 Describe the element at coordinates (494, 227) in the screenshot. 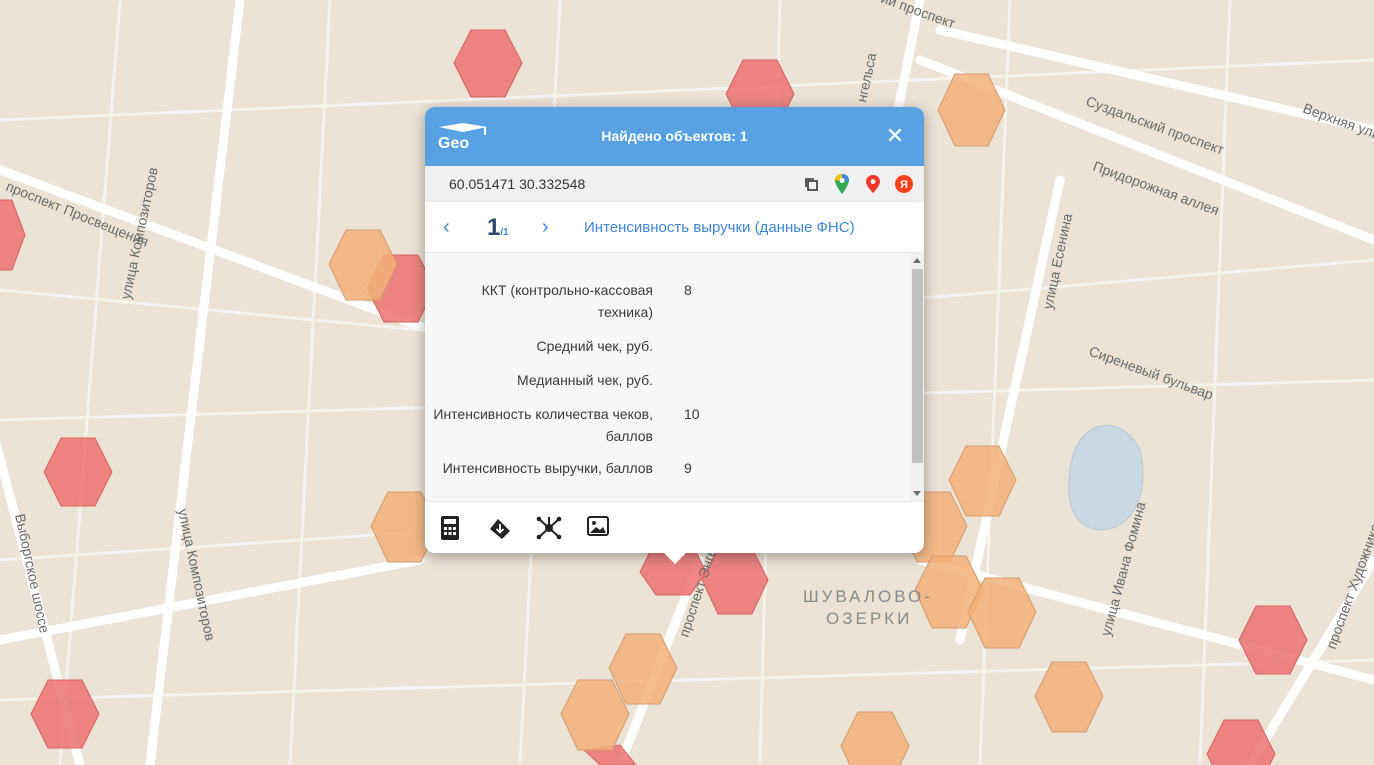

I see `page-number: 1` at that location.